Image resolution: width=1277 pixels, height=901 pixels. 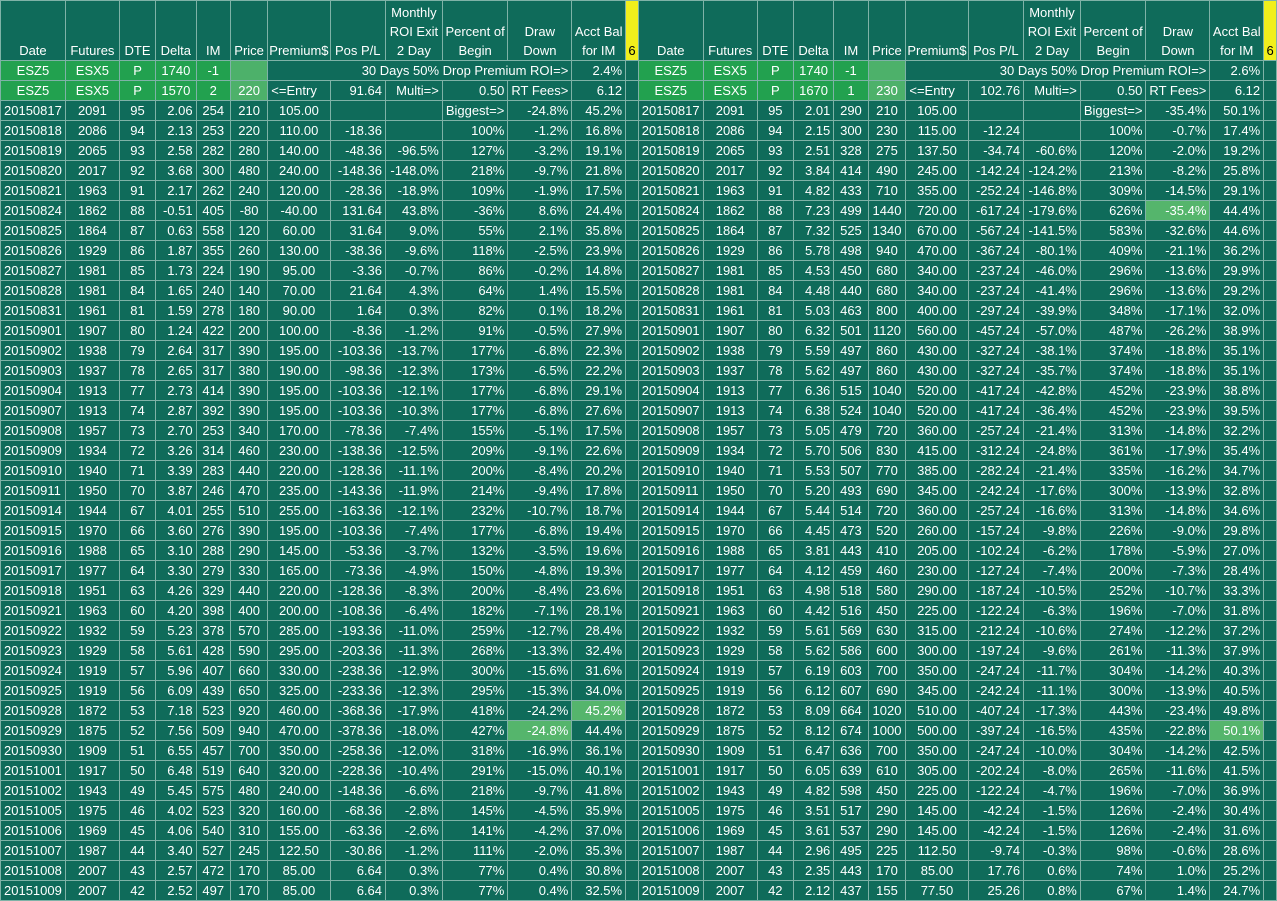 I want to click on value-cell: -2.0%, so click(x=1178, y=150).